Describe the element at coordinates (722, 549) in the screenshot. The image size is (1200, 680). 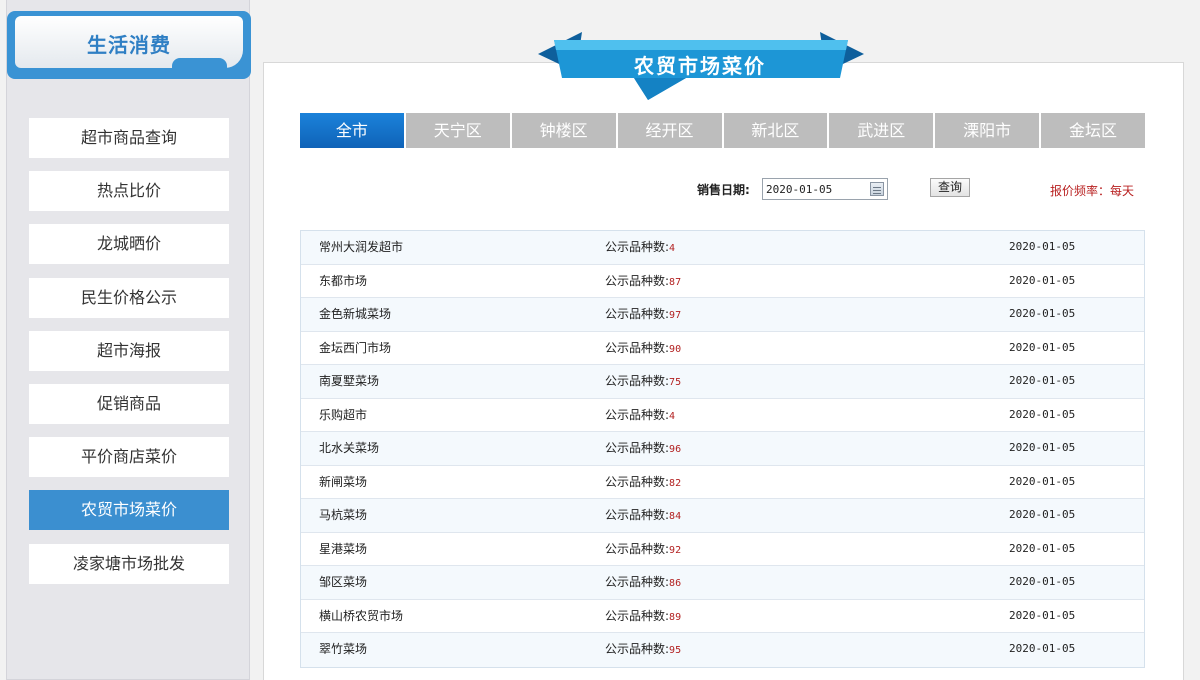
I see `list-item: 星港菜场 公示品种数:92 2020-01-05` at that location.